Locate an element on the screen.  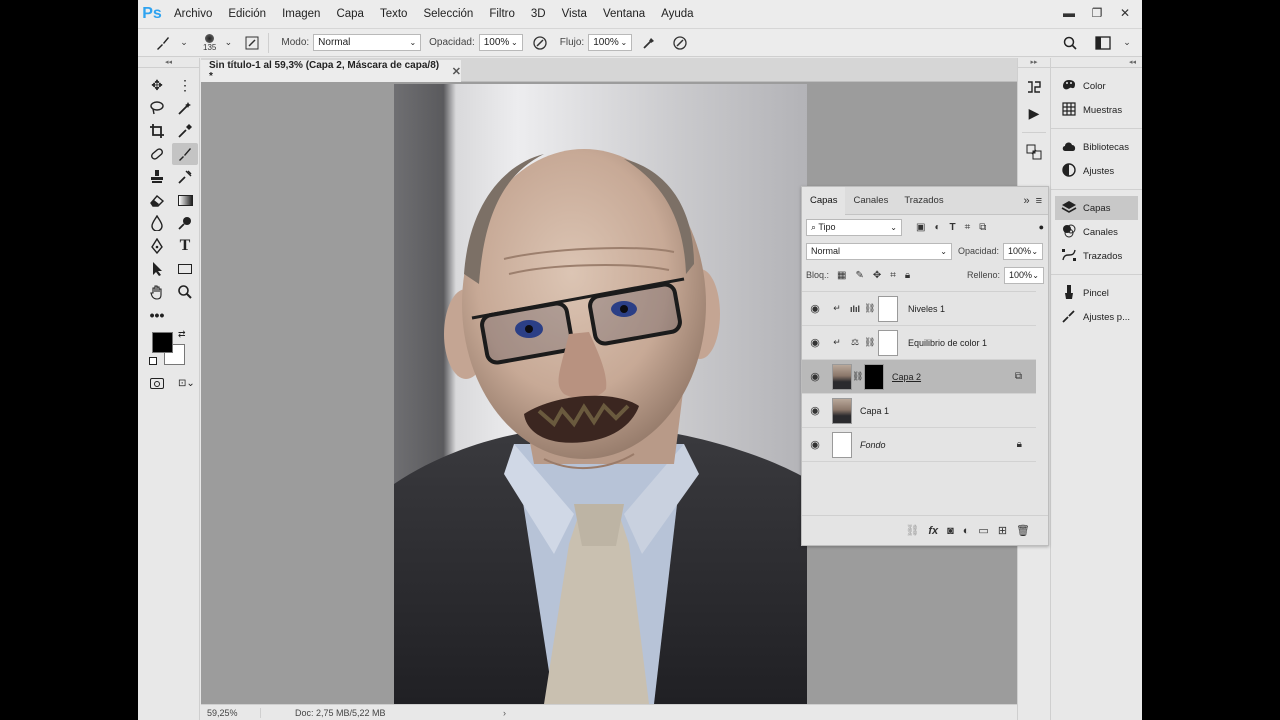
zoom-level: 59,25% is located at coordinates (231, 712).